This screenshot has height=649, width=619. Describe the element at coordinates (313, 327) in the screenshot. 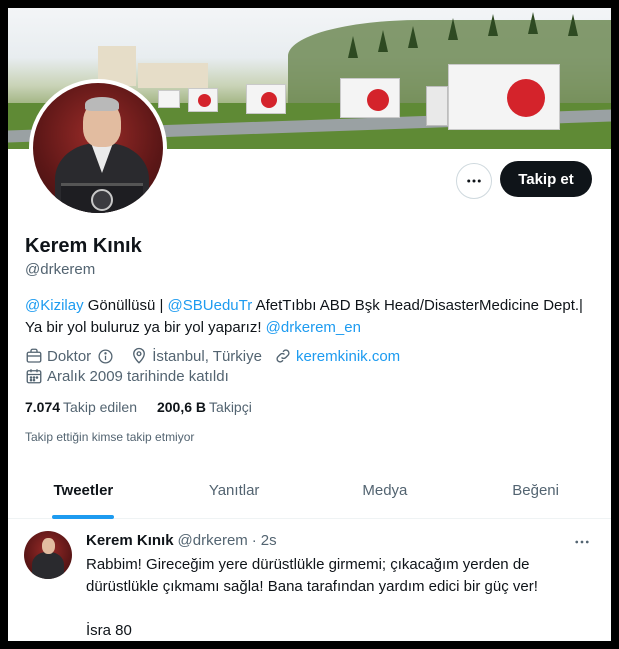

I see `bio-mention-drkerem-en: @drkerem_en` at that location.